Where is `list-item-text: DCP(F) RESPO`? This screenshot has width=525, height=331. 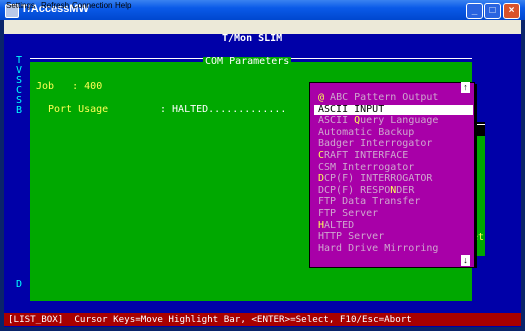
list-item-text: DCP(F) RESPO is located at coordinates (354, 190).